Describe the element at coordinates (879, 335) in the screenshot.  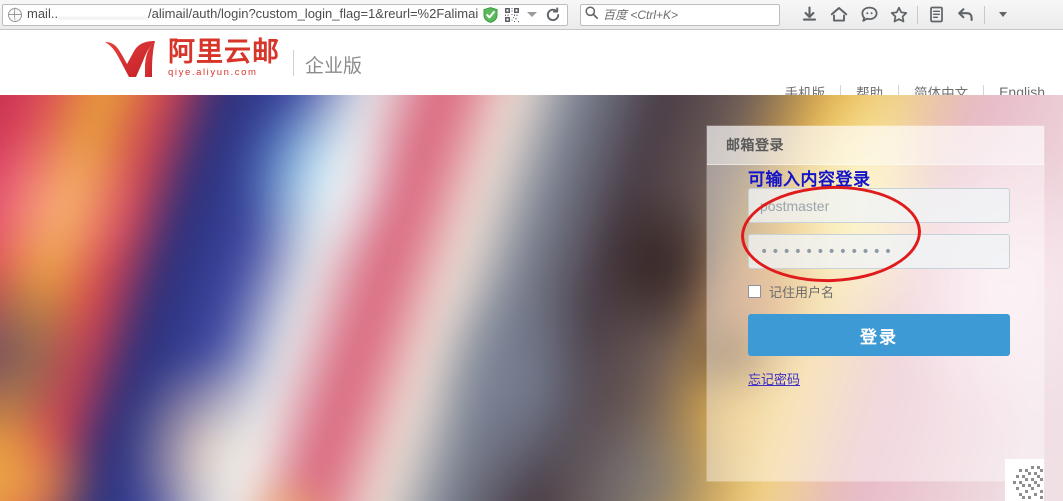
I see `login-button: 登录` at that location.